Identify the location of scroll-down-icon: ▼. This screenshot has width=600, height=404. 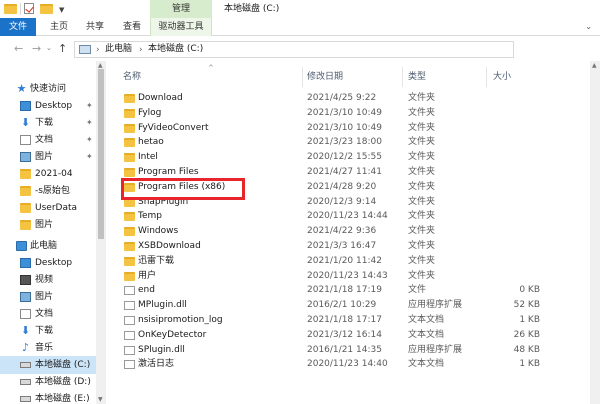
(100, 399).